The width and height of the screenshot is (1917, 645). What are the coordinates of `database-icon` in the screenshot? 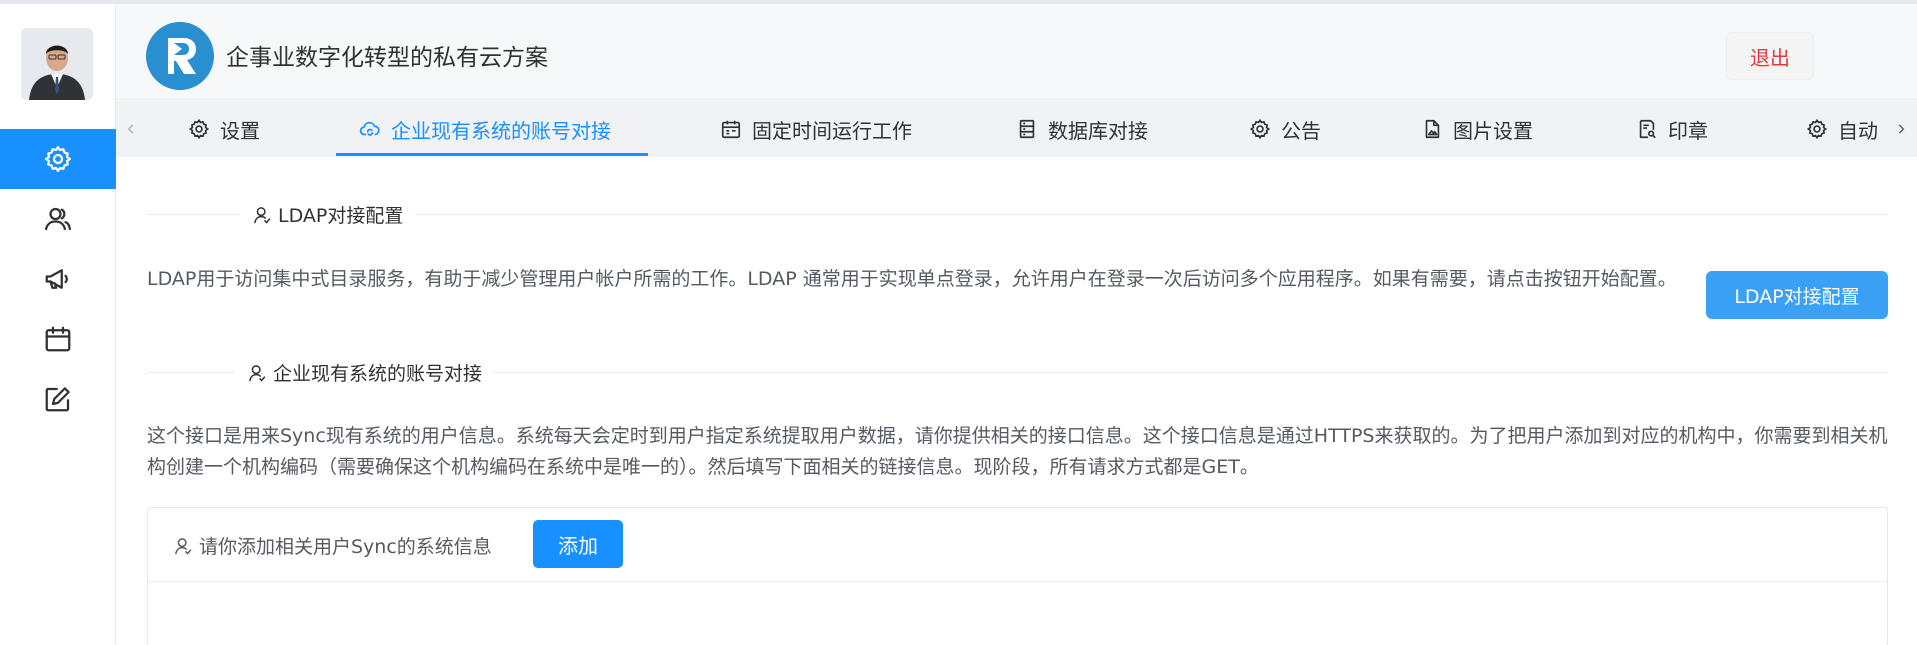 It's located at (1027, 129).